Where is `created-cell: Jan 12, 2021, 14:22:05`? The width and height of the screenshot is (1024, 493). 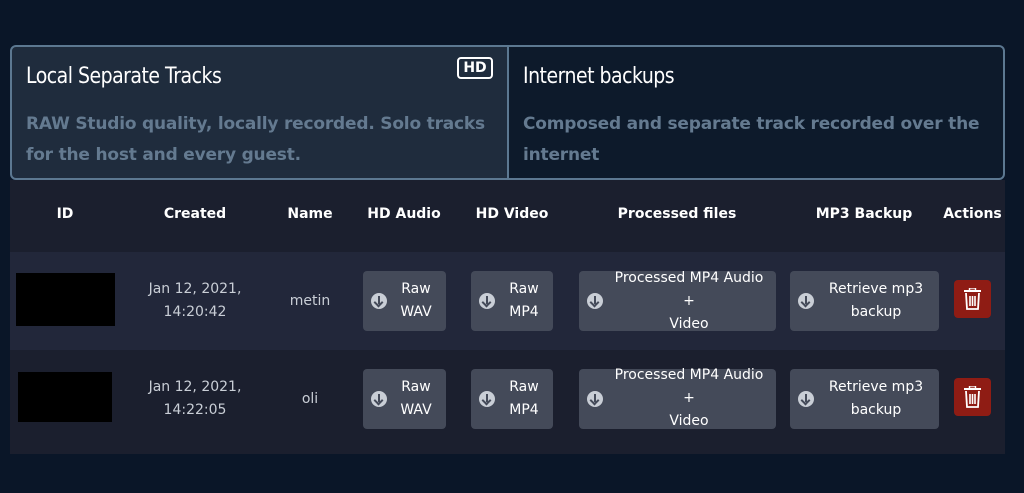 created-cell: Jan 12, 2021, 14:22:05 is located at coordinates (195, 398).